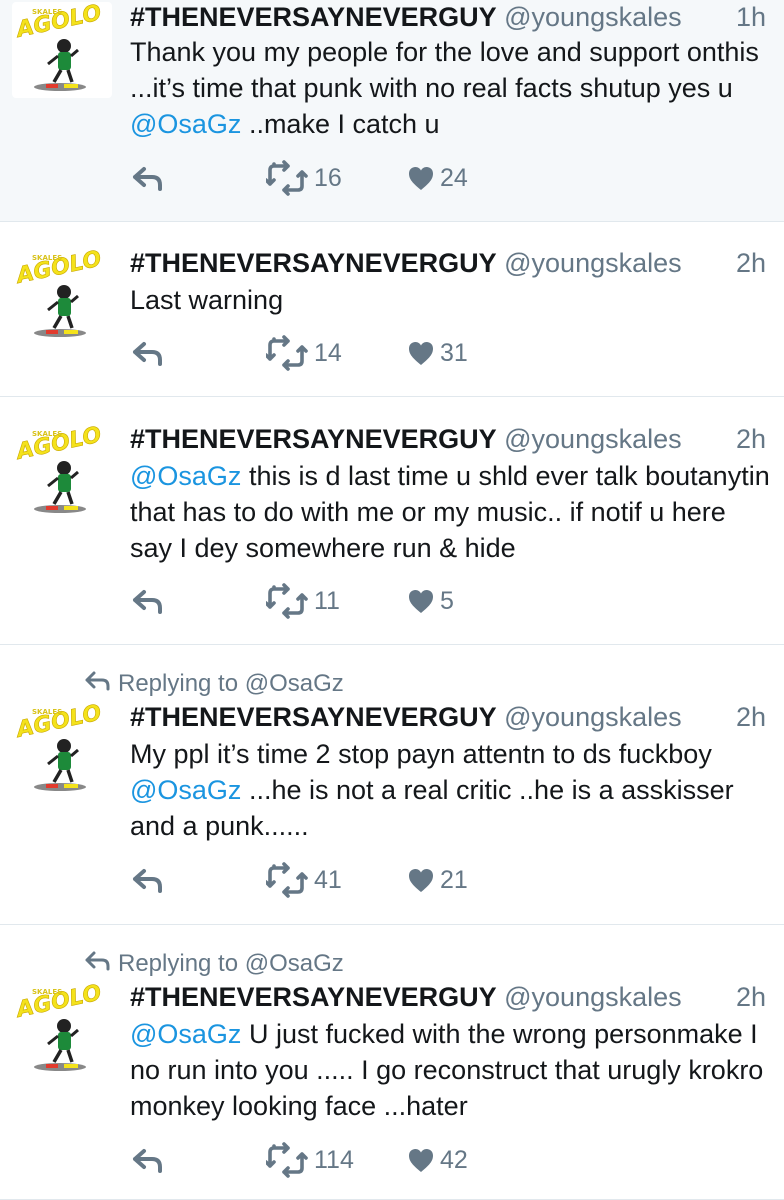  Describe the element at coordinates (438, 1160) in the screenshot. I see `like-button: 42` at that location.